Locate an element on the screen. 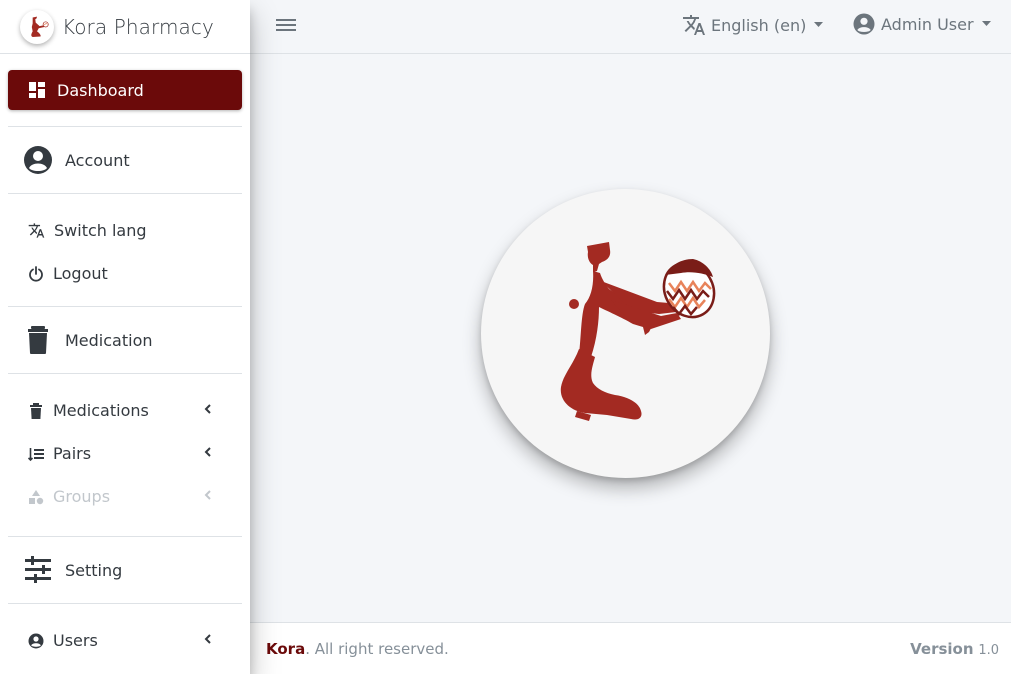 The width and height of the screenshot is (1011, 674). footer-brand-link: Kora is located at coordinates (285, 649).